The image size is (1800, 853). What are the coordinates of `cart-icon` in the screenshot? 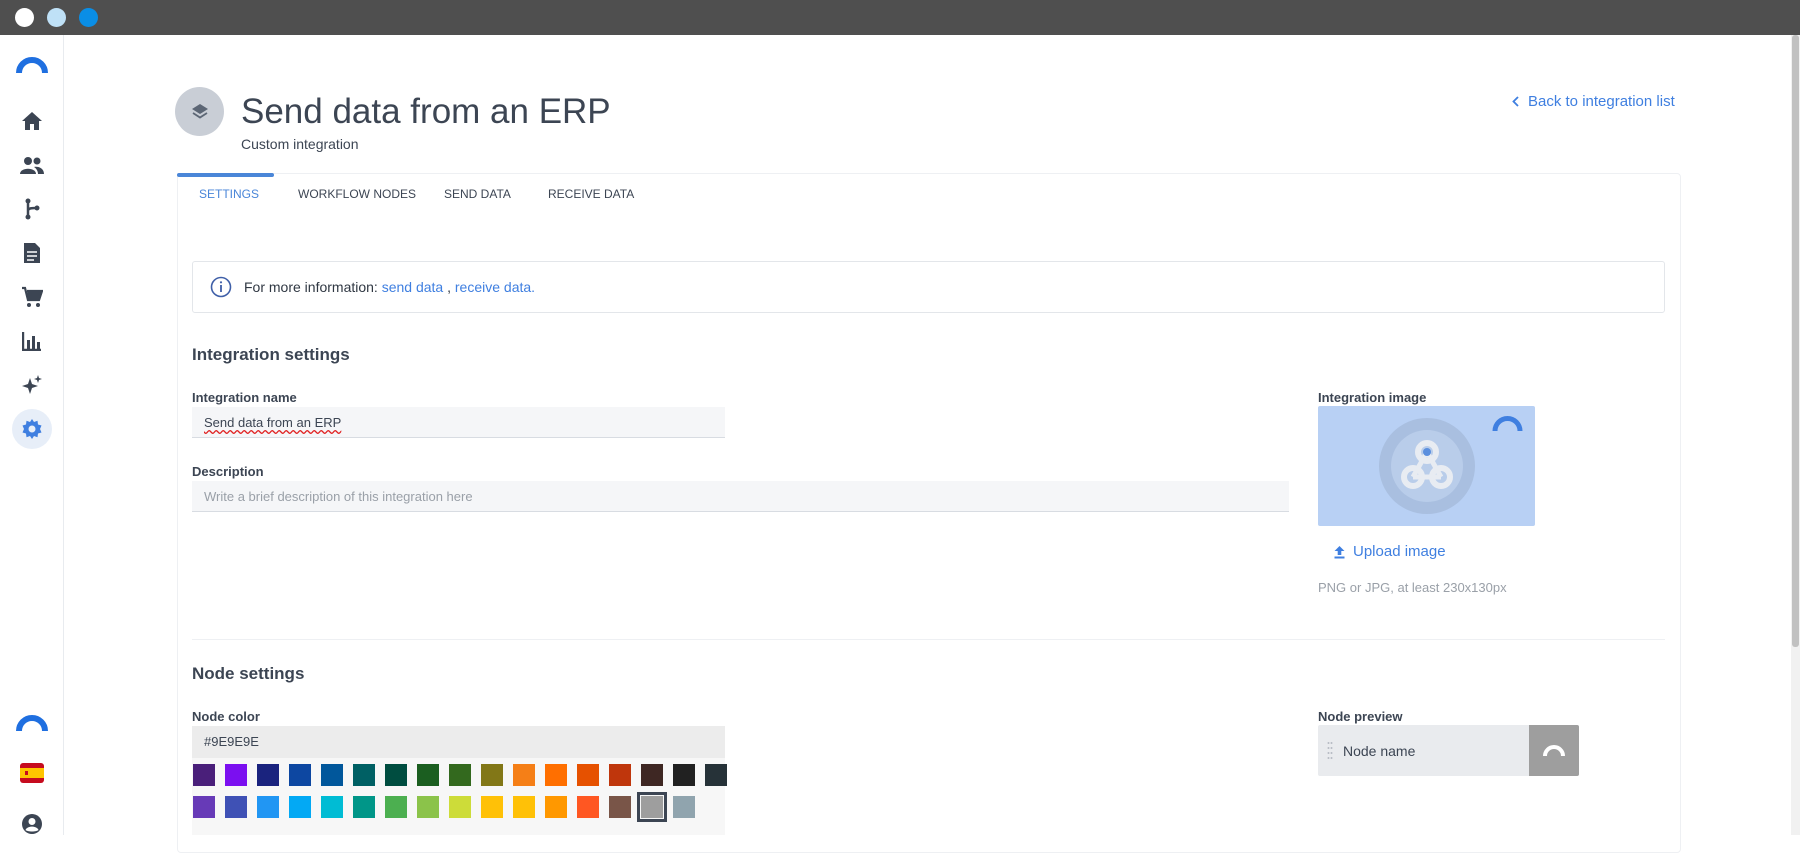 It's located at (32, 296).